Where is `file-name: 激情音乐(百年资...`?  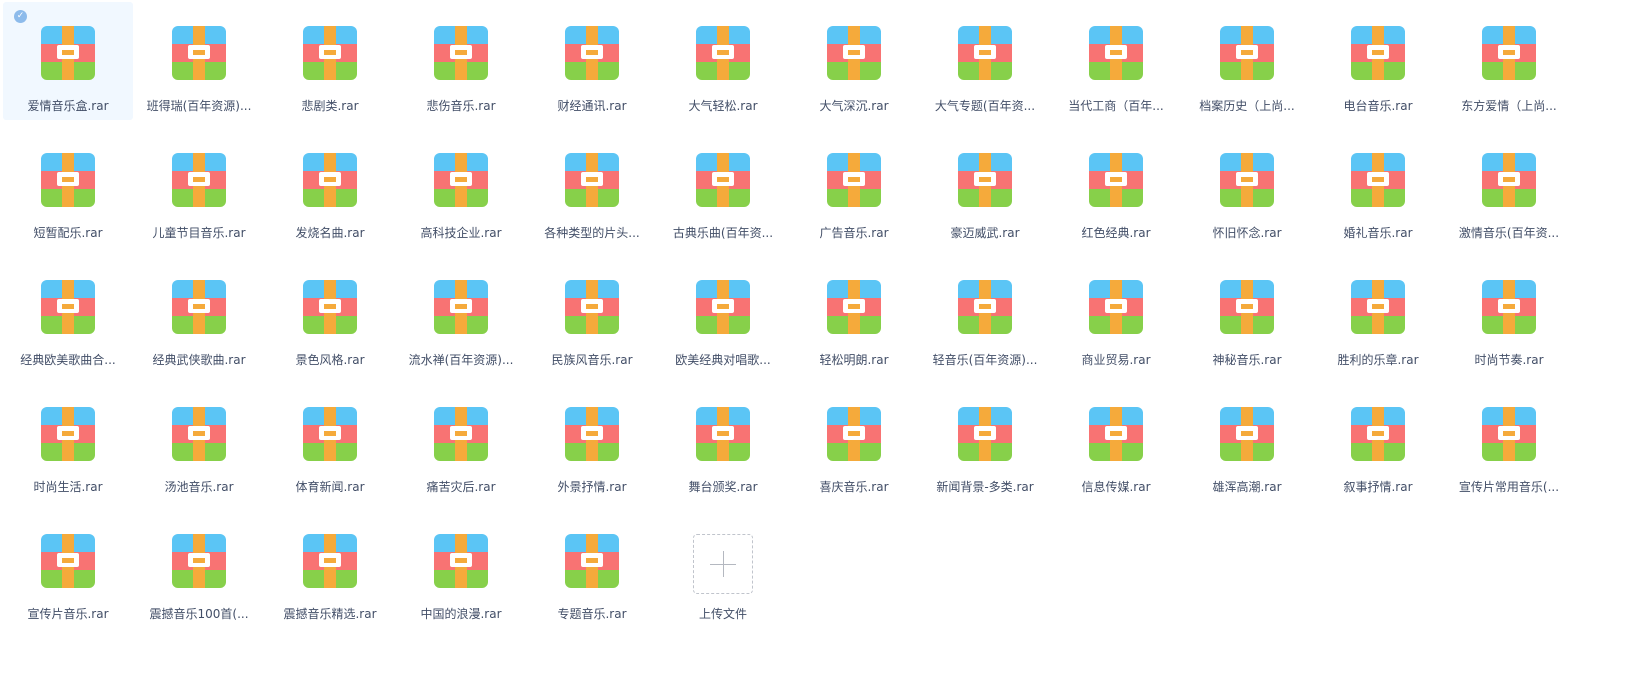
file-name: 激情音乐(百年资... is located at coordinates (1509, 233).